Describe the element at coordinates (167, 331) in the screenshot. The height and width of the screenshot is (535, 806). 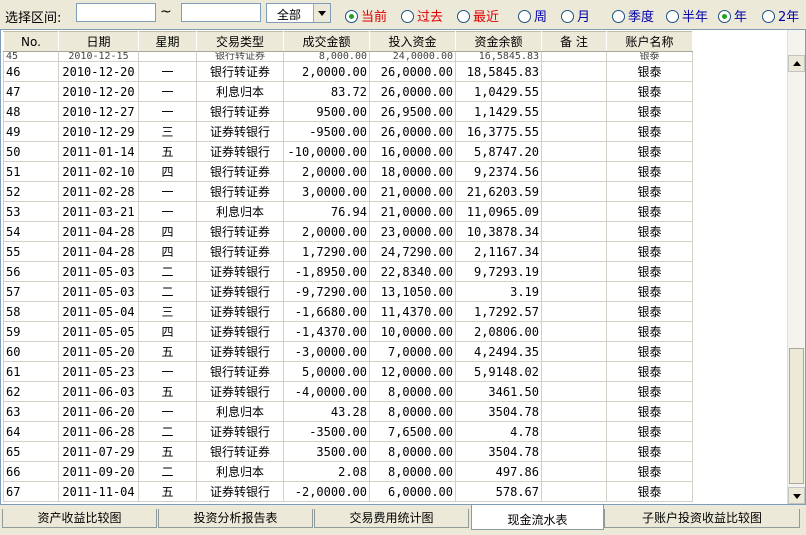
I see `cell-weekday: 四` at that location.